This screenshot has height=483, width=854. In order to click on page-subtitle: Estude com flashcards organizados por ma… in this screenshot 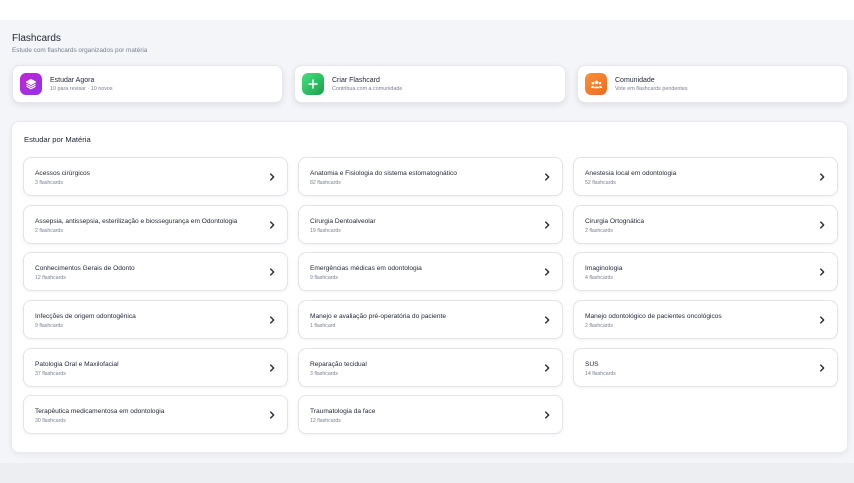, I will do `click(80, 50)`.